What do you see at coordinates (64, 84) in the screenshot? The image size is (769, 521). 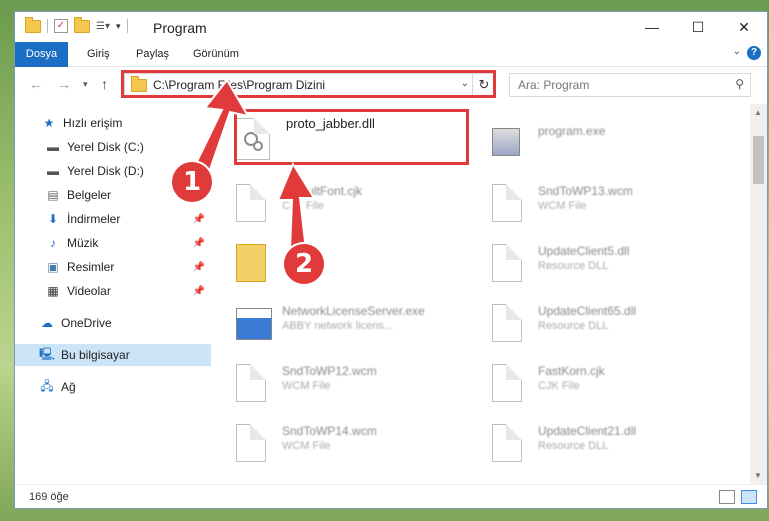 I see `forward-arrow-icon: →` at bounding box center [64, 84].